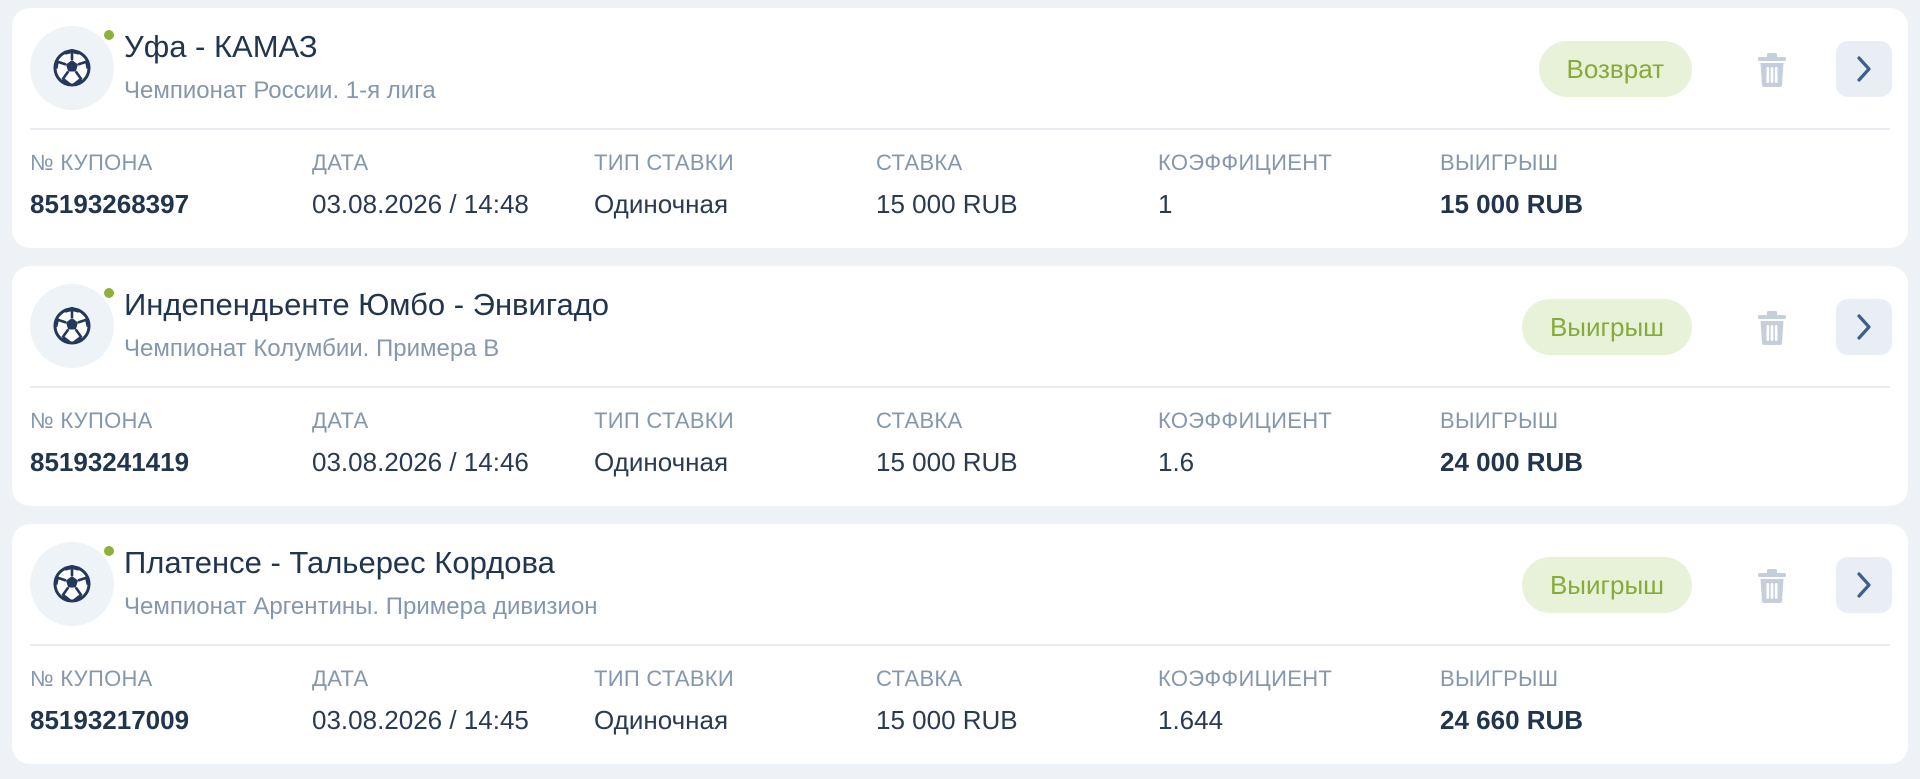 Image resolution: width=1920 pixels, height=779 pixels. I want to click on date-column: ДАТА 03.08.2026 / 14:45, so click(453, 702).